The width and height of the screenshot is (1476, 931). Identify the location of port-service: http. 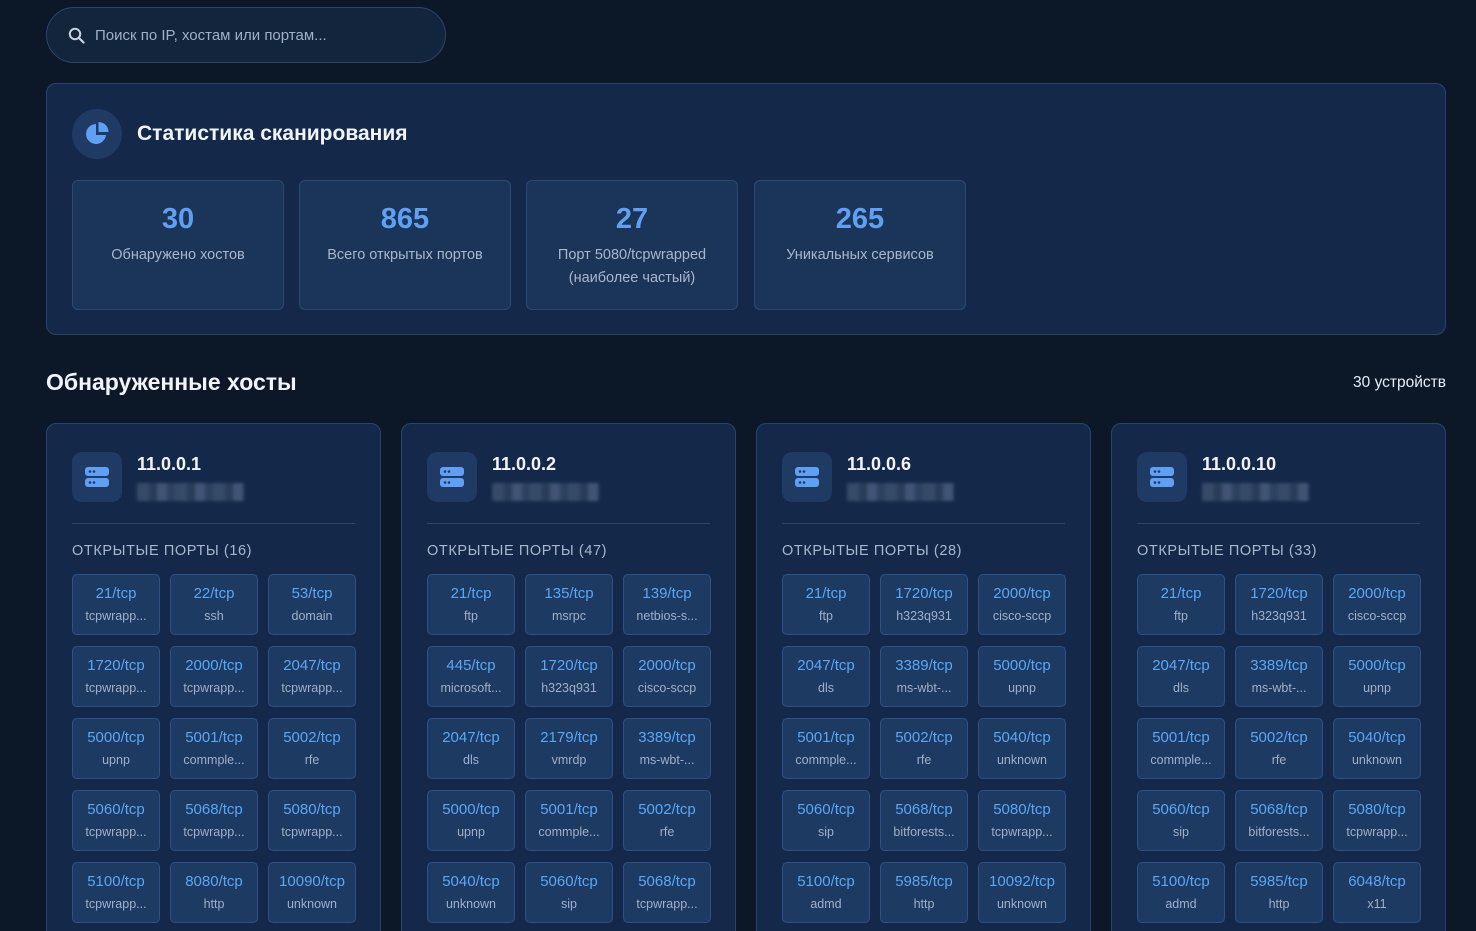
(924, 904).